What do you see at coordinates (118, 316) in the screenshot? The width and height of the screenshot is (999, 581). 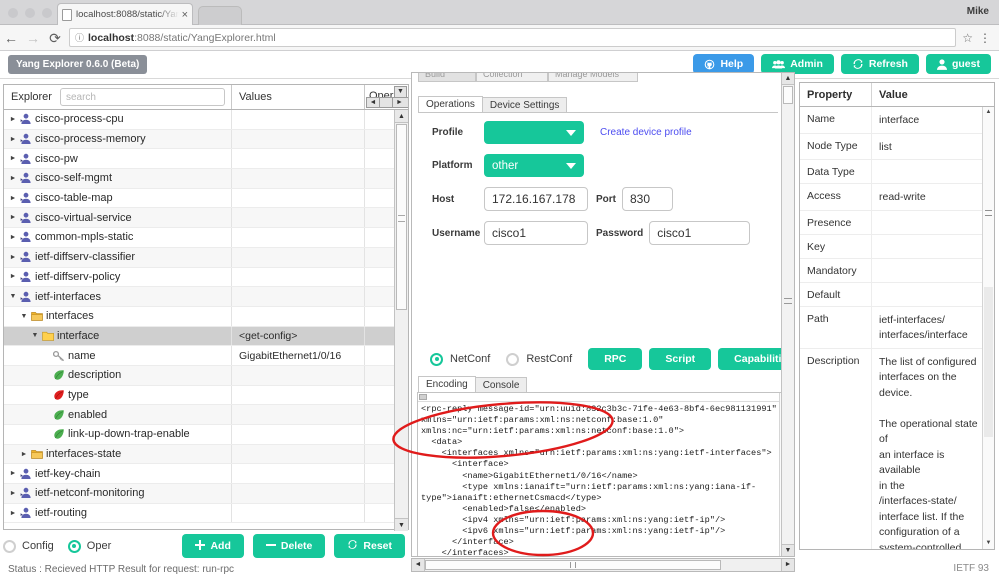 I see `tree-row-label-cell: ▼ interfaces` at bounding box center [118, 316].